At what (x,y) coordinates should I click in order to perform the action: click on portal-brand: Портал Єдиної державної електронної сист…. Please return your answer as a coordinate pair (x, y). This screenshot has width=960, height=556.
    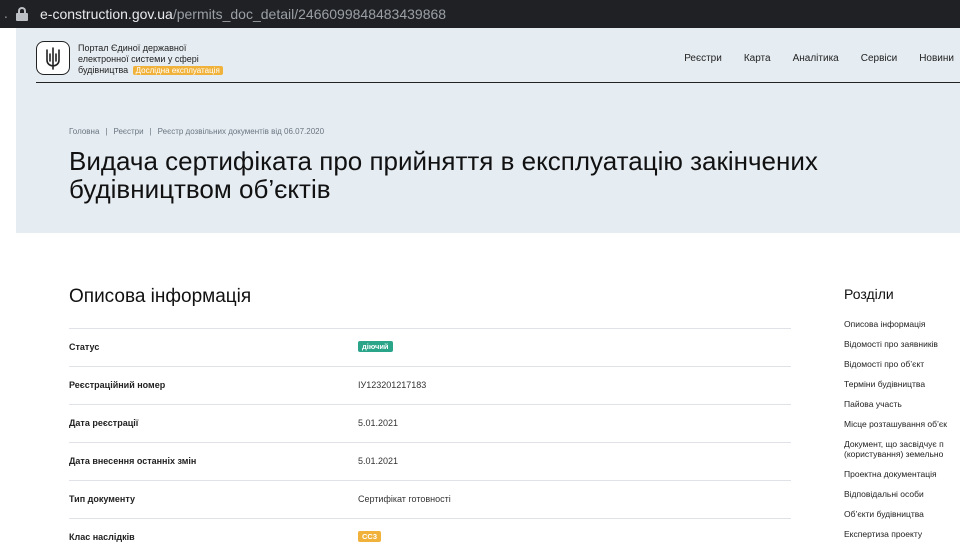
    Looking at the image, I should click on (158, 59).